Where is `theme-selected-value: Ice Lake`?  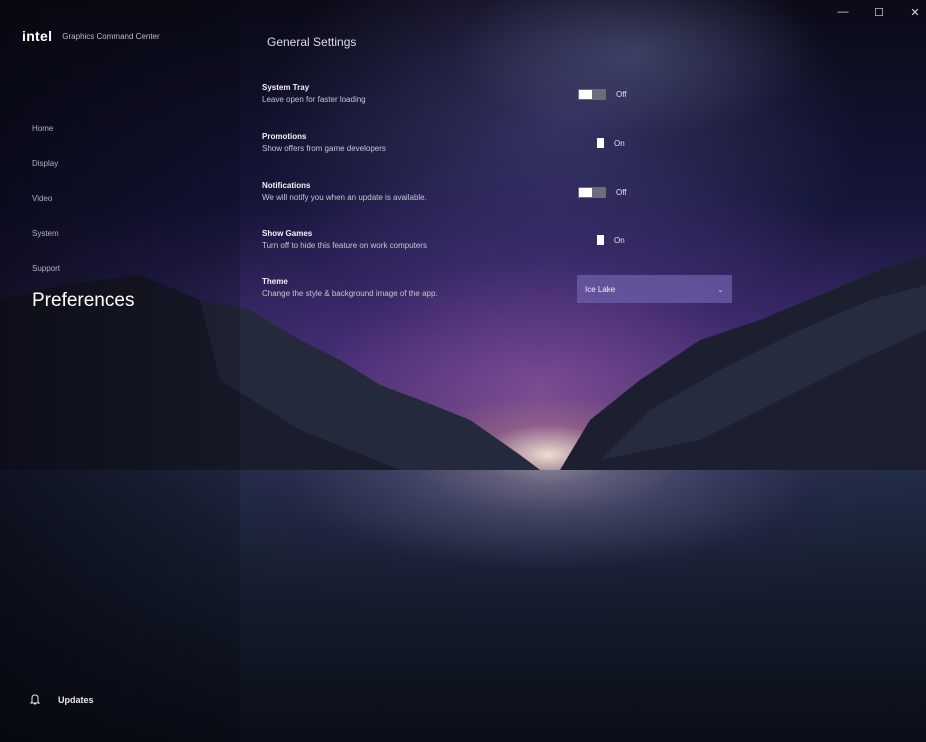 theme-selected-value: Ice Lake is located at coordinates (600, 289).